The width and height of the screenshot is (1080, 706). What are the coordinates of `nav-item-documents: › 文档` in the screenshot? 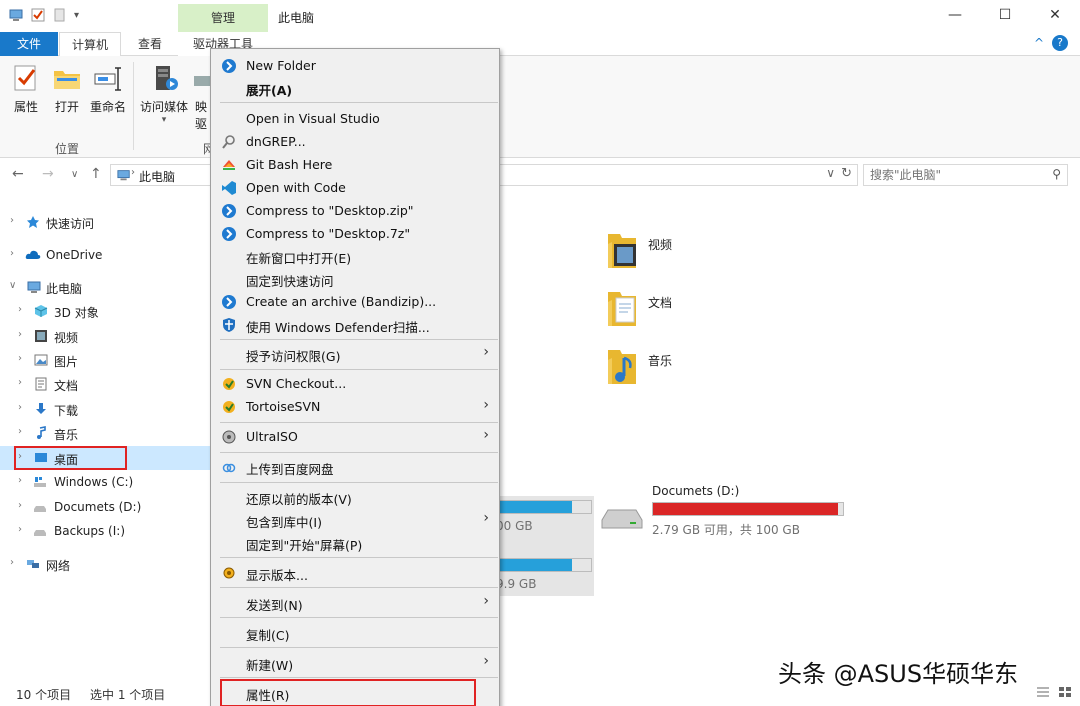 It's located at (105, 384).